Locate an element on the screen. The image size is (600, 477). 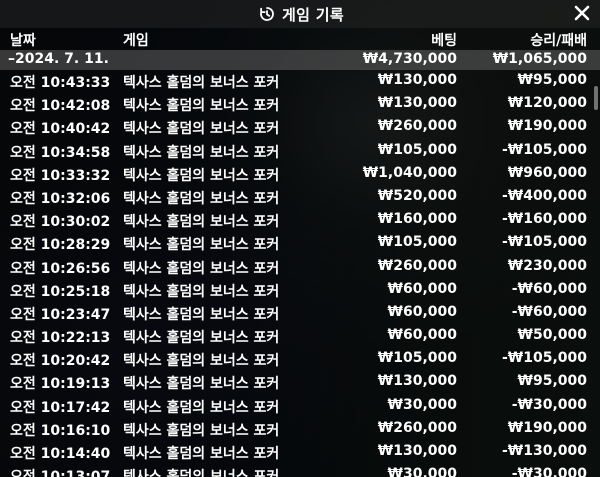
row-result: -₩60,000 is located at coordinates (549, 288).